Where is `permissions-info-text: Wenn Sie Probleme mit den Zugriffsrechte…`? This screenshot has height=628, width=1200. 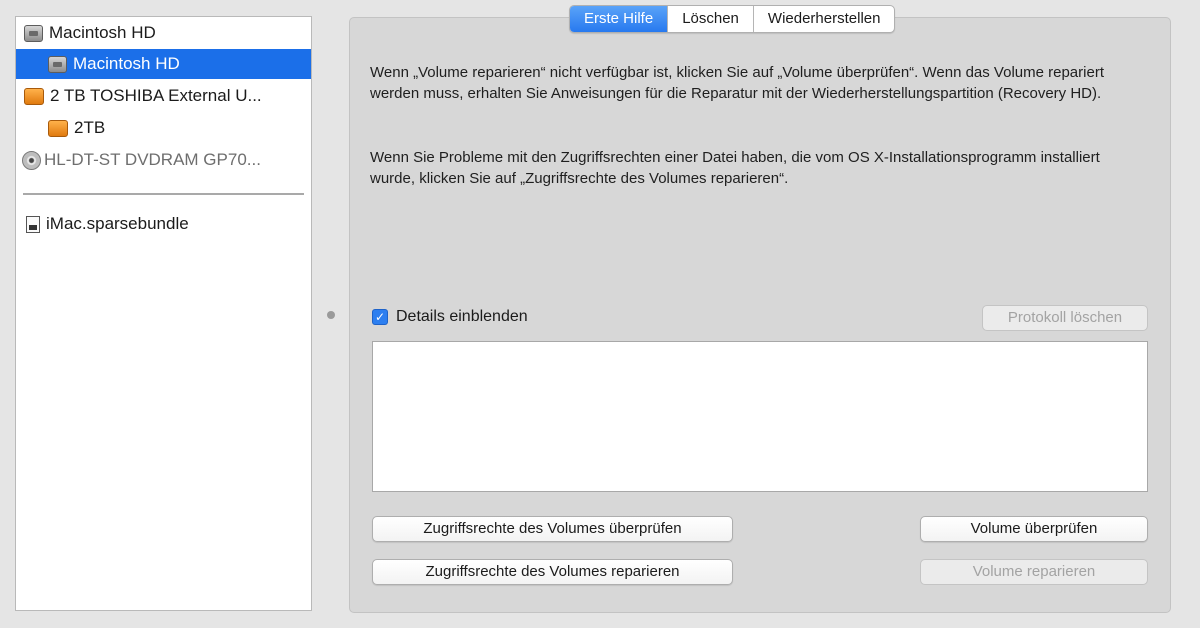
permissions-info-text: Wenn Sie Probleme mit den Zugriffsrechte… is located at coordinates (735, 168).